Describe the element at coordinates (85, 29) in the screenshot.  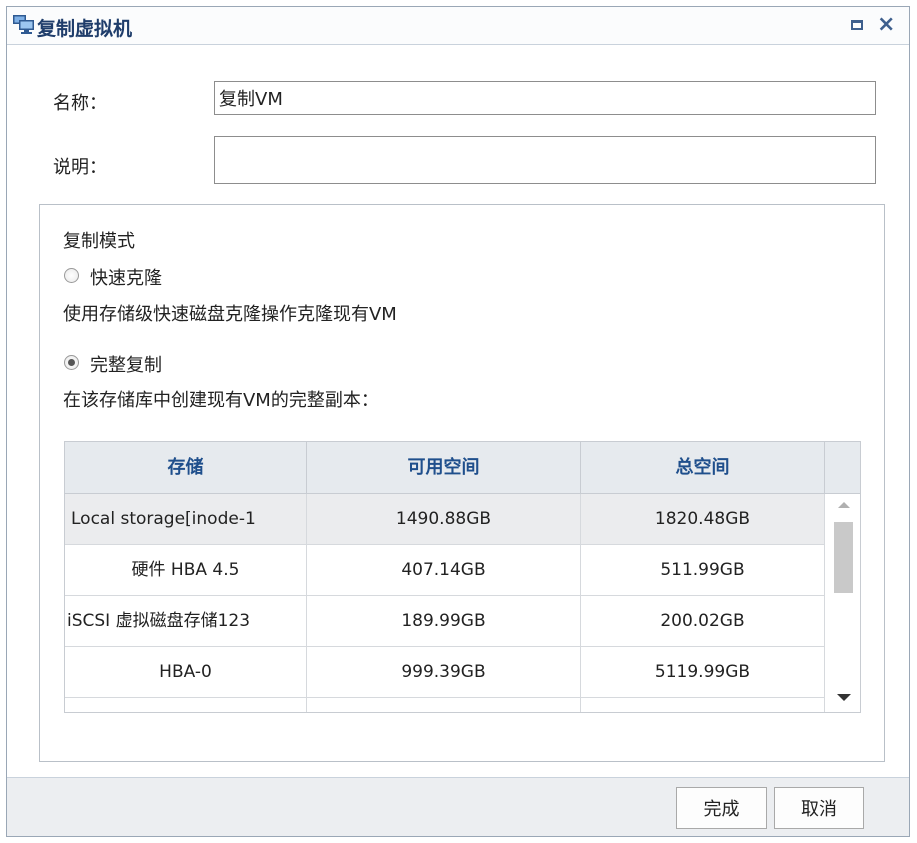
I see `dialog-title: 复制虚拟机` at that location.